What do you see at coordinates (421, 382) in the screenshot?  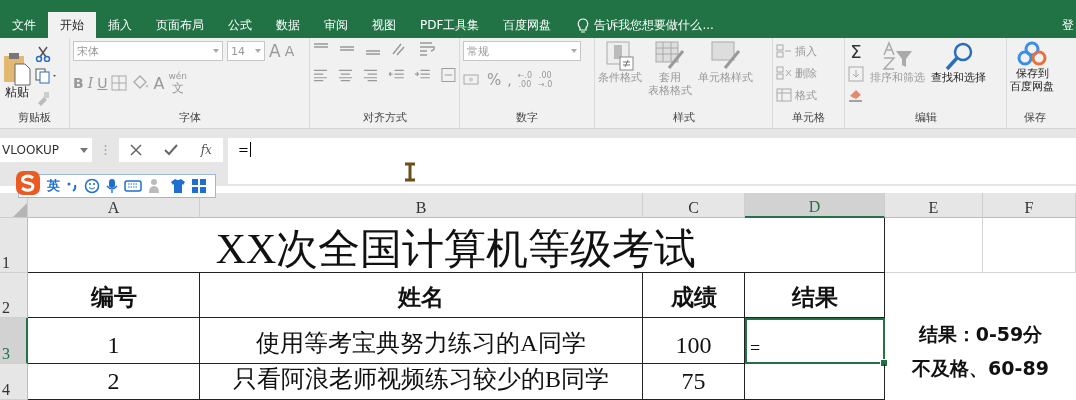 I see `table-cell: 只看阿浪老师视频练习较少的B同学` at bounding box center [421, 382].